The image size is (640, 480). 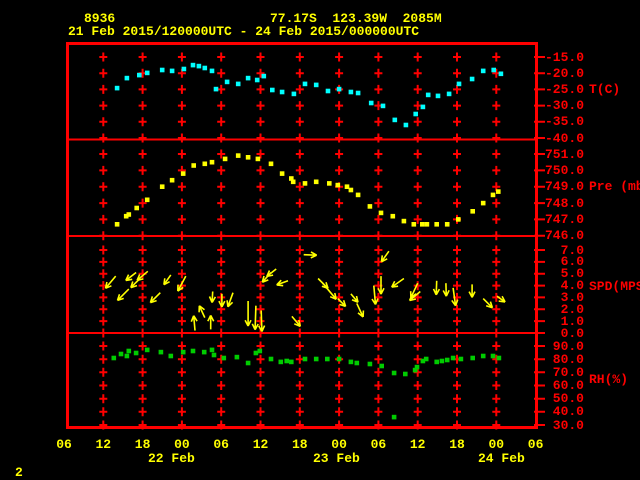 I want to click on y-tick-label: 60.0, so click(x=568, y=385).